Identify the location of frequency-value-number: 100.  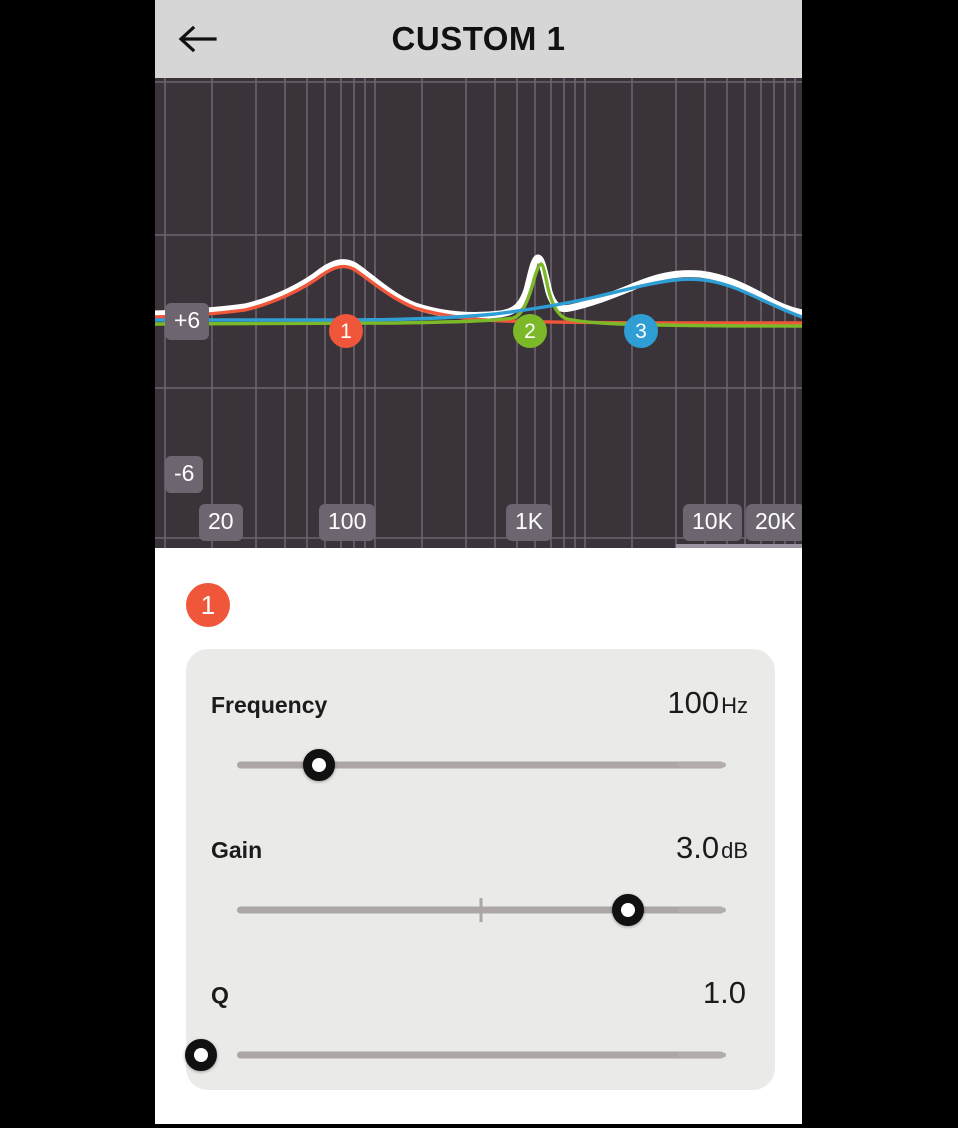
(693, 702).